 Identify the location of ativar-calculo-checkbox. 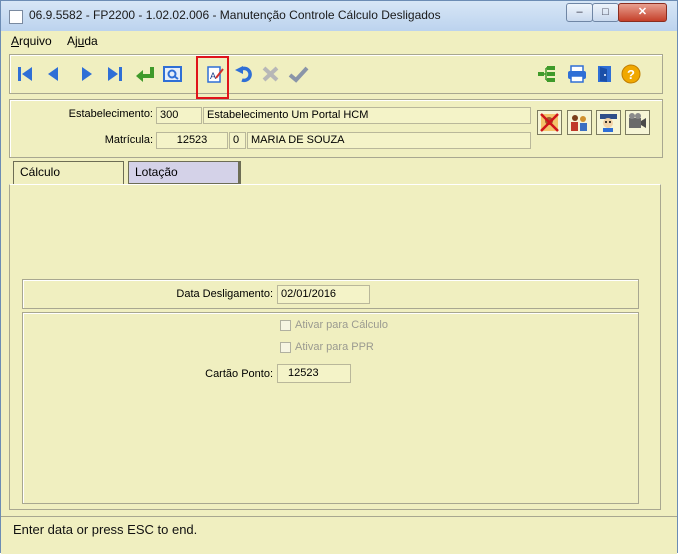
(285, 325).